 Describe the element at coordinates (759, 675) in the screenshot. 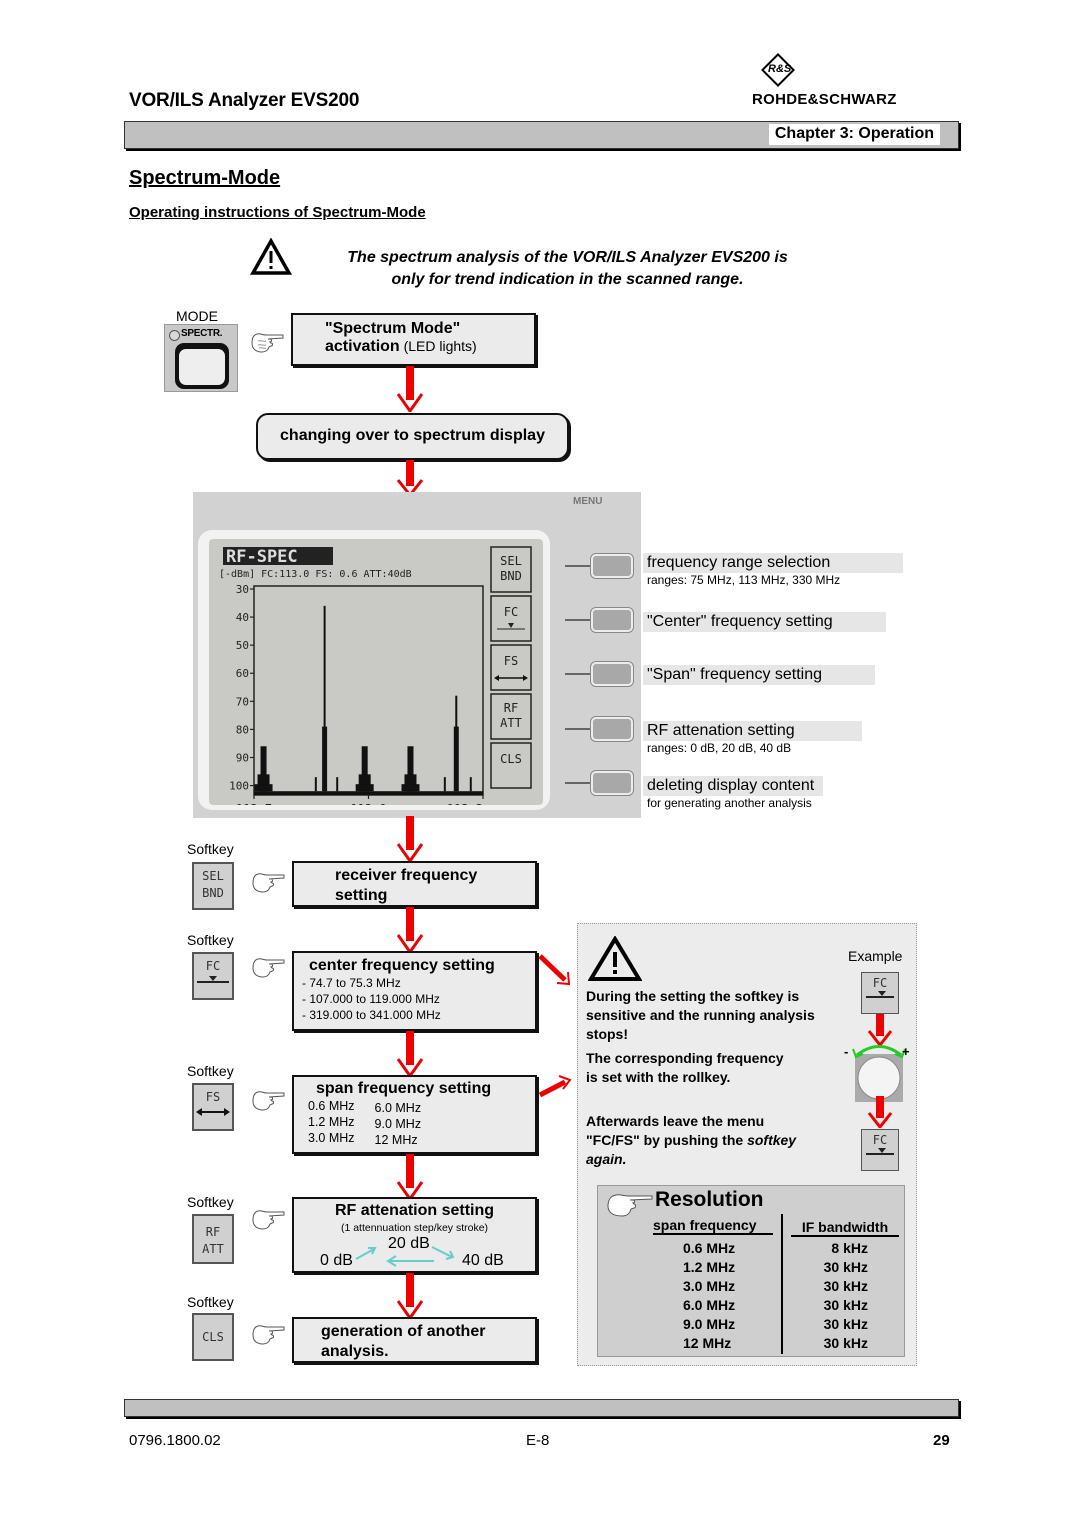

I see `key-description-3: "Span" frequency setting` at that location.